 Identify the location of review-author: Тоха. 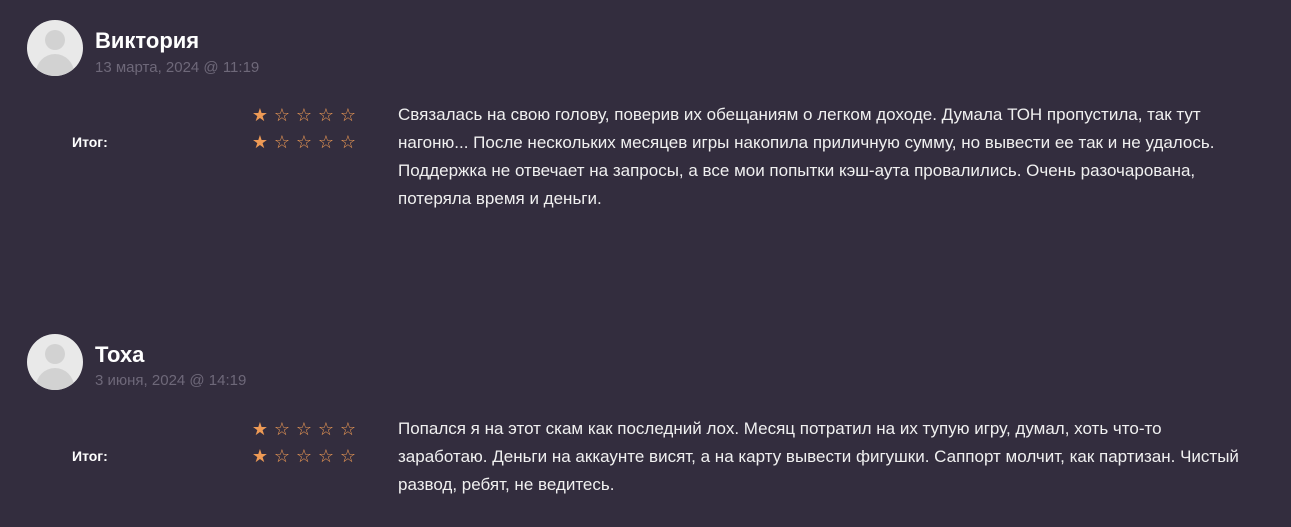
(120, 354).